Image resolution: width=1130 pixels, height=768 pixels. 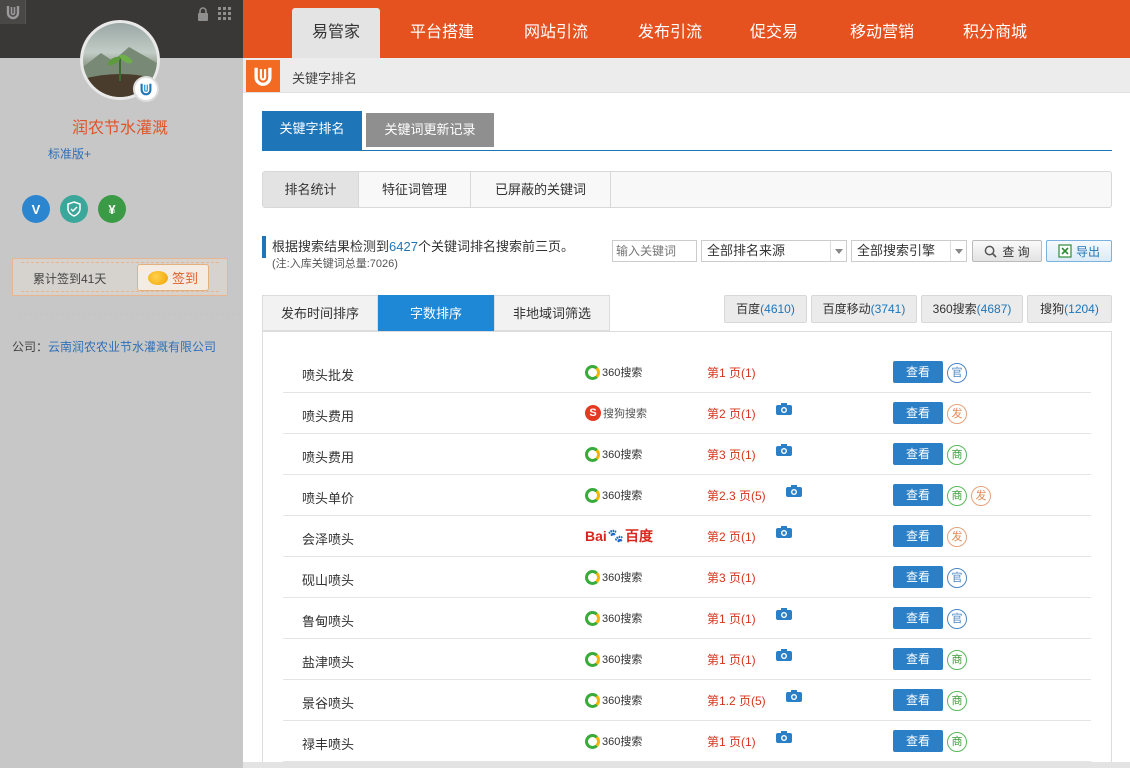 What do you see at coordinates (686, 765) in the screenshot?
I see `bottom-scrollbar` at bounding box center [686, 765].